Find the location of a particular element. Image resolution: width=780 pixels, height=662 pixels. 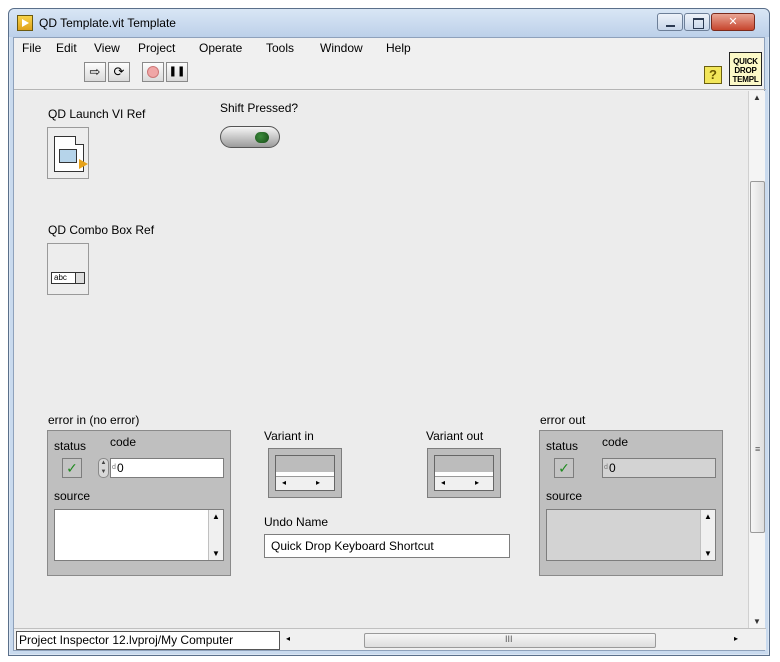

shift-pressed-led is located at coordinates (250, 137).